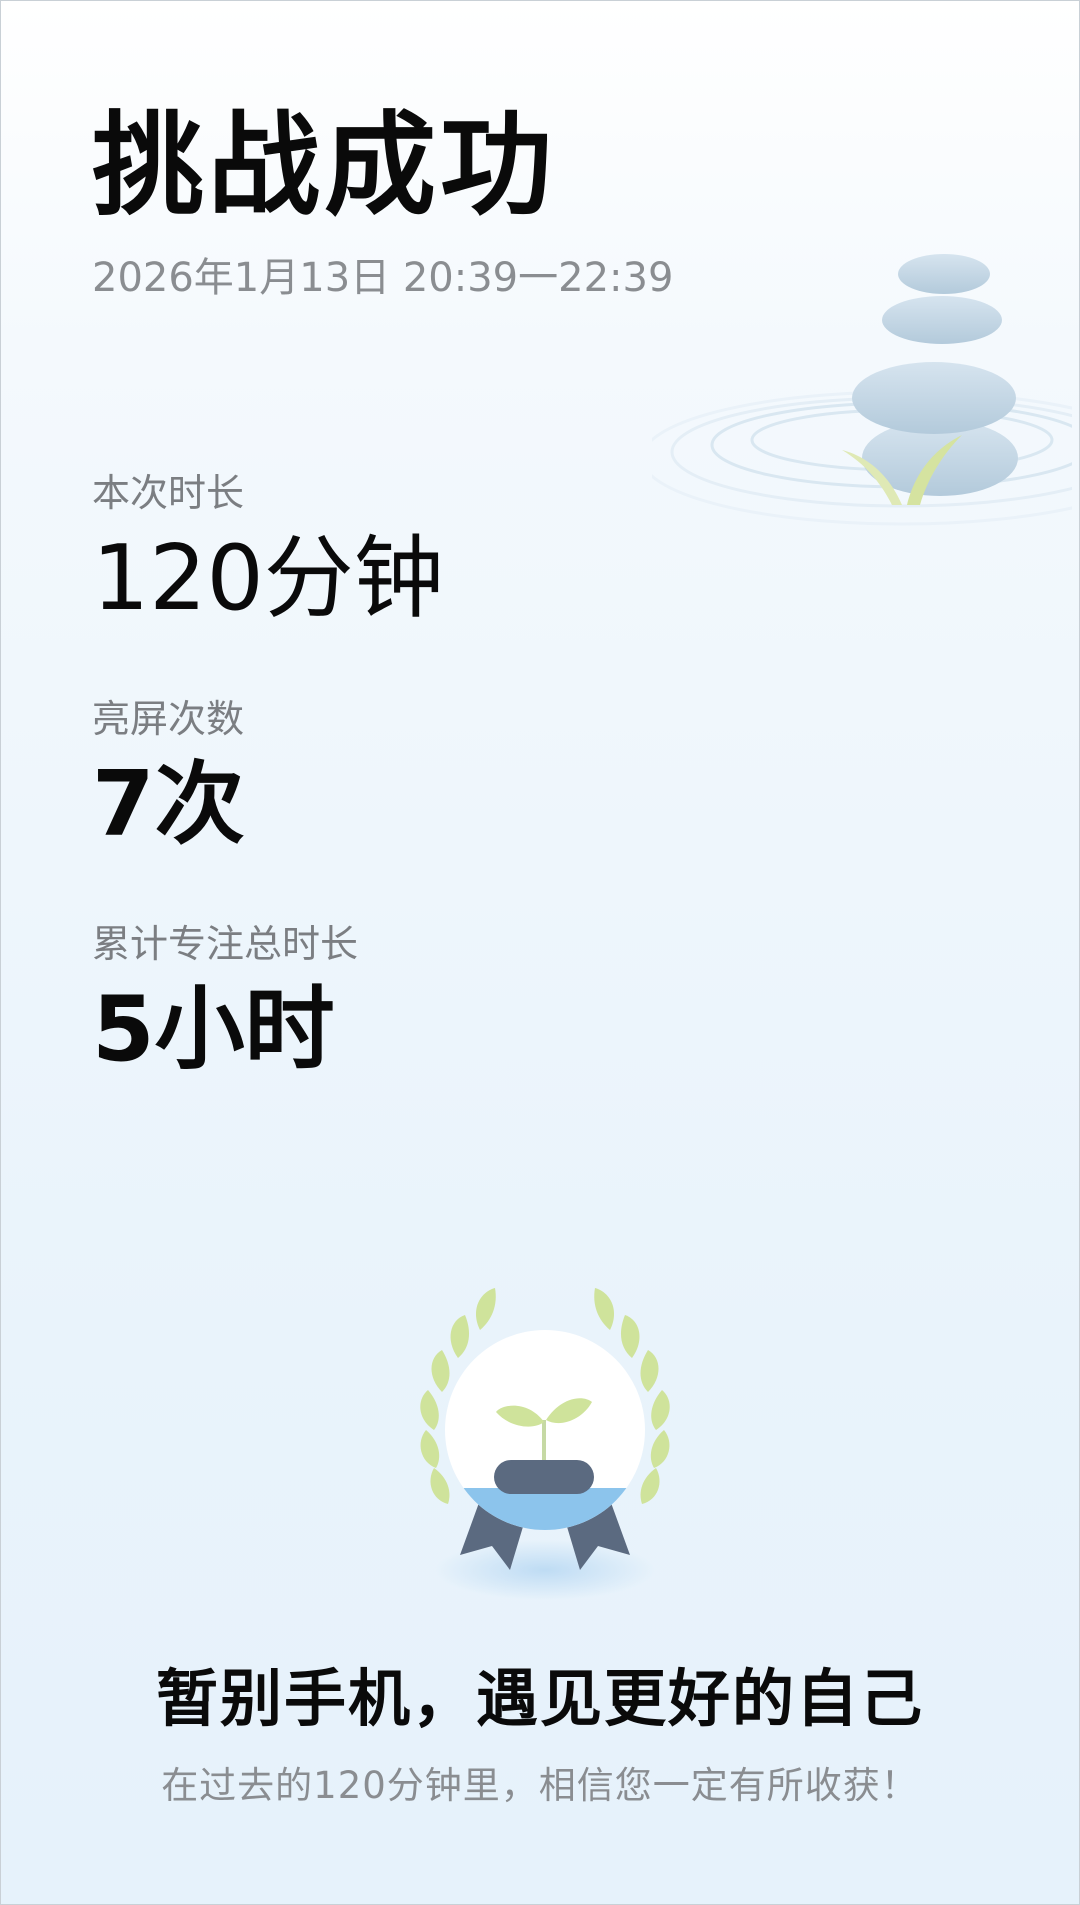 Image resolution: width=1080 pixels, height=1905 pixels. What do you see at coordinates (539, 1698) in the screenshot?
I see `slogan: 暂别手机，遇见更好的自己` at bounding box center [539, 1698].